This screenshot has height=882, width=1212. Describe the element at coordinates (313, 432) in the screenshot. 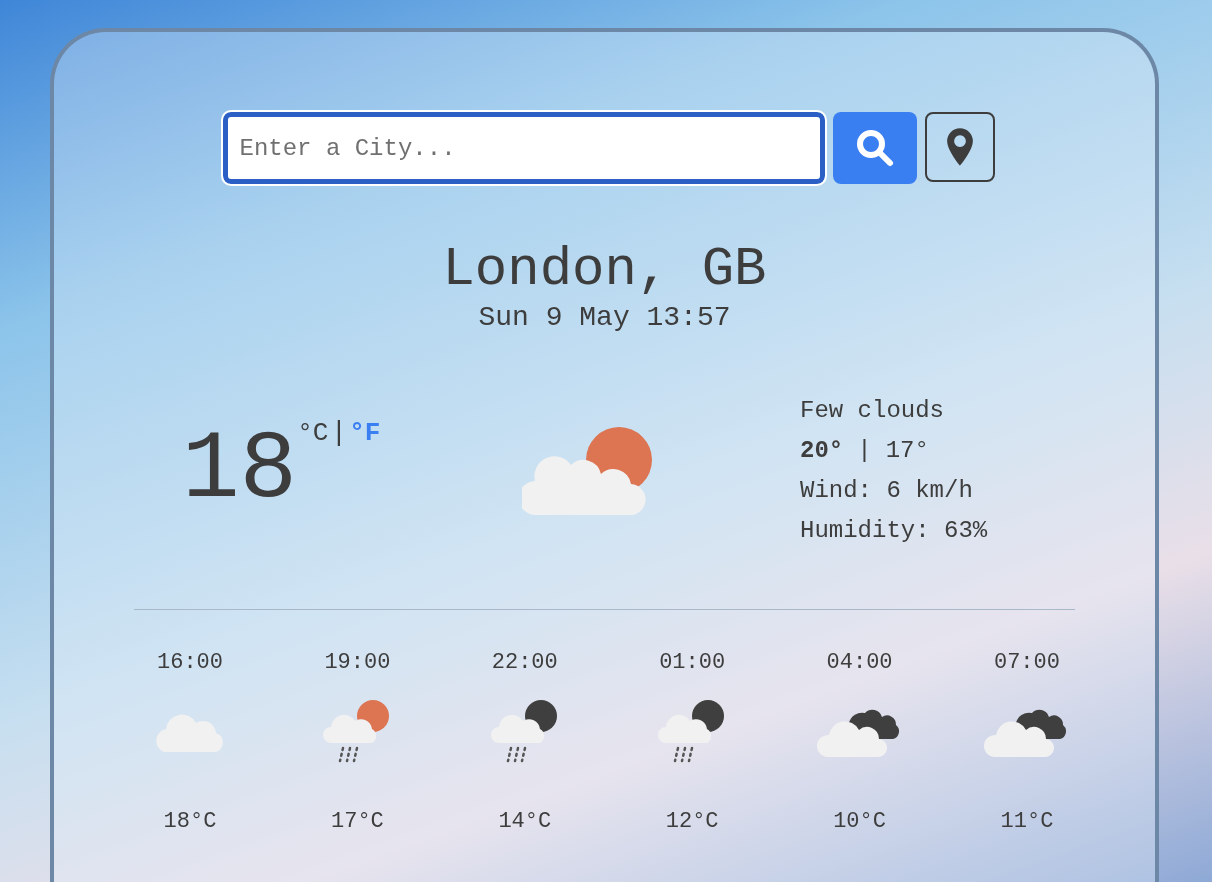

I see `unit-toggle: °C` at that location.